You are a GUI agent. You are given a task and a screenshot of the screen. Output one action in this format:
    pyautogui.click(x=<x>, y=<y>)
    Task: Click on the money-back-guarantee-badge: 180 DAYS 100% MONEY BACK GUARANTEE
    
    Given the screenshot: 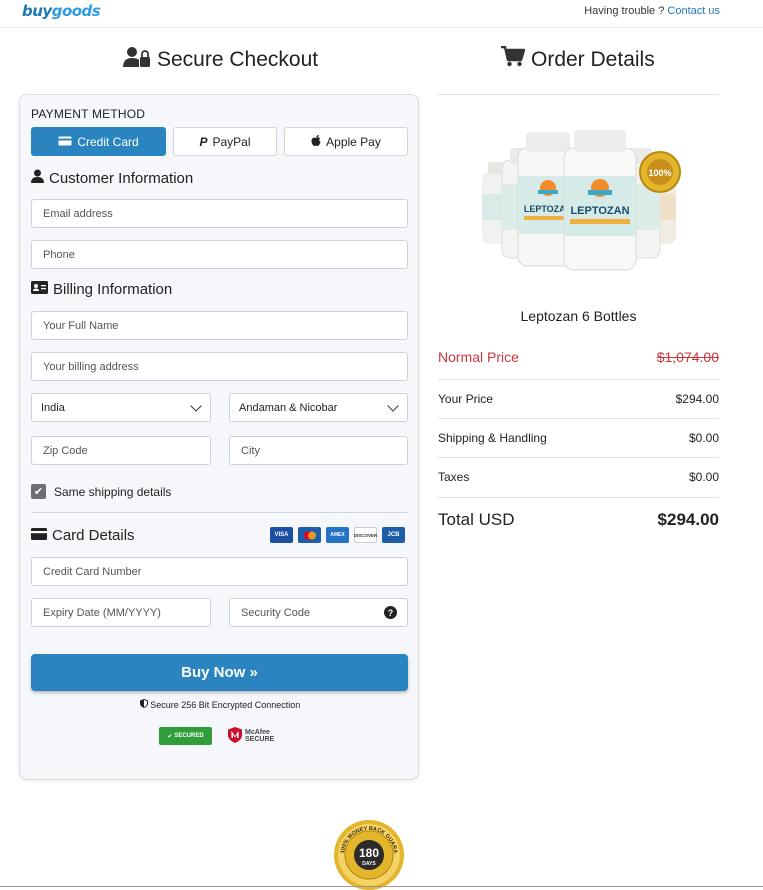 What is the action you would take?
    pyautogui.click(x=369, y=852)
    